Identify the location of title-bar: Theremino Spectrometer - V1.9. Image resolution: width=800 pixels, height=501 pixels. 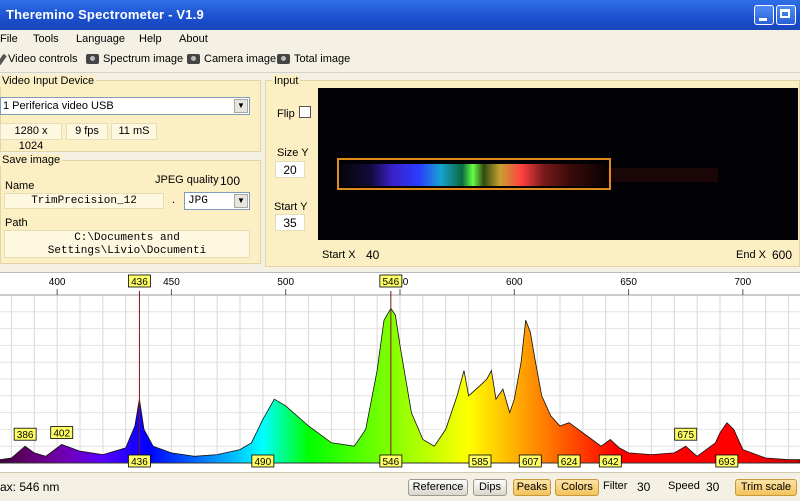
(400, 15).